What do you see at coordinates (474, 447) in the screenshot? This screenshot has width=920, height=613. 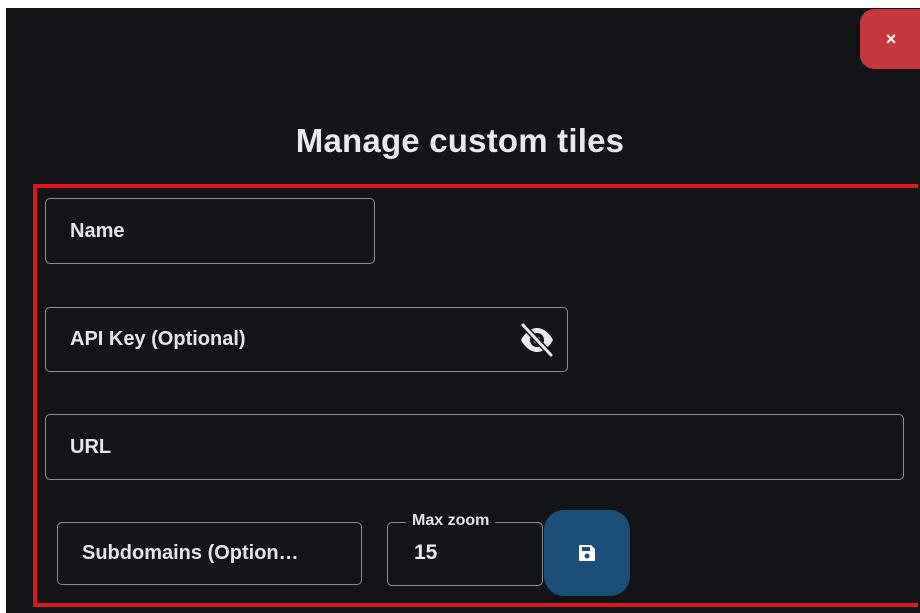 I see `url-input: URL` at bounding box center [474, 447].